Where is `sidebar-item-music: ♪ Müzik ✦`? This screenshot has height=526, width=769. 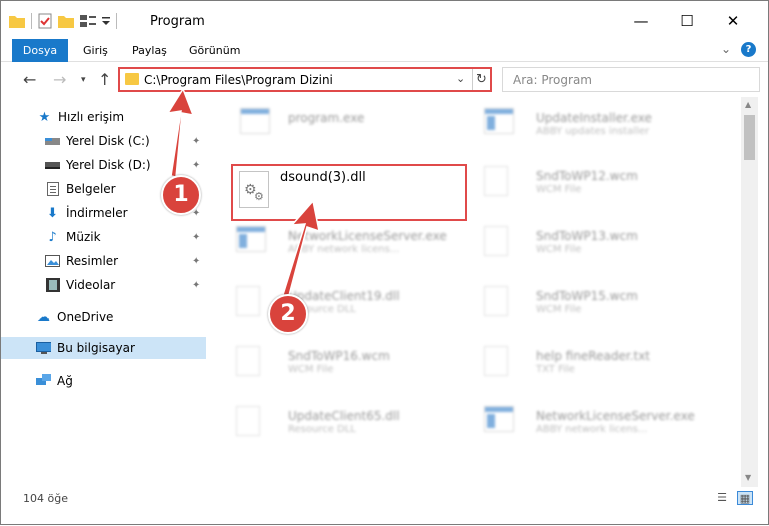 sidebar-item-music: ♪ Müzik ✦ is located at coordinates (103, 237).